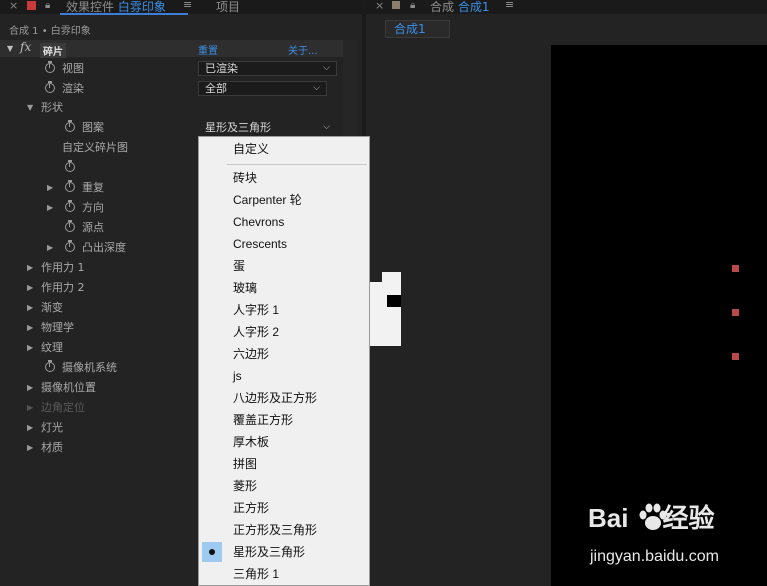 This screenshot has width=767, height=586. Describe the element at coordinates (57, 327) in the screenshot. I see `property-label: 物理学` at that location.